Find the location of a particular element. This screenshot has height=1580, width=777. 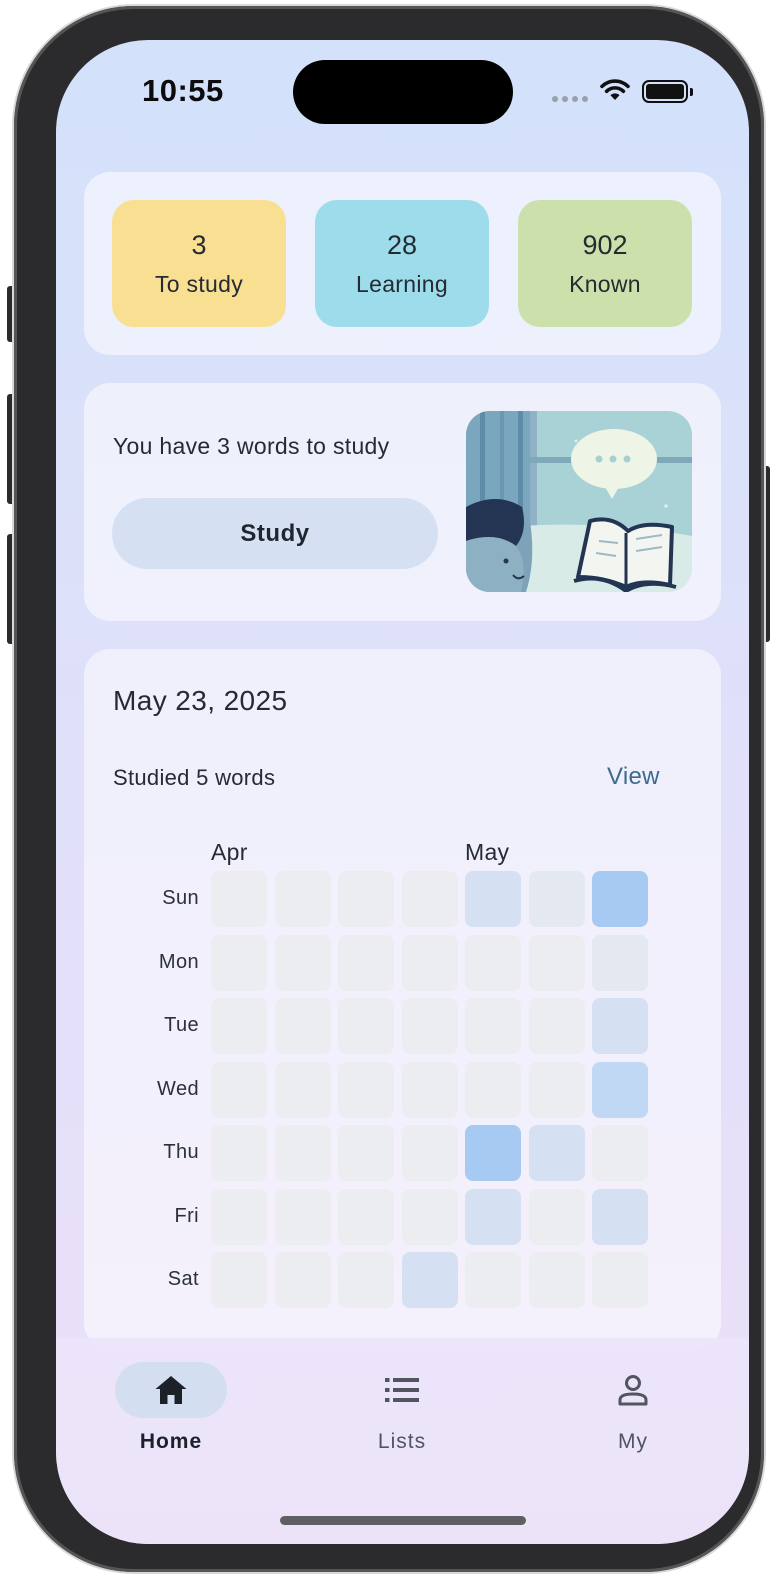

tab-home: Home is located at coordinates (171, 1408).